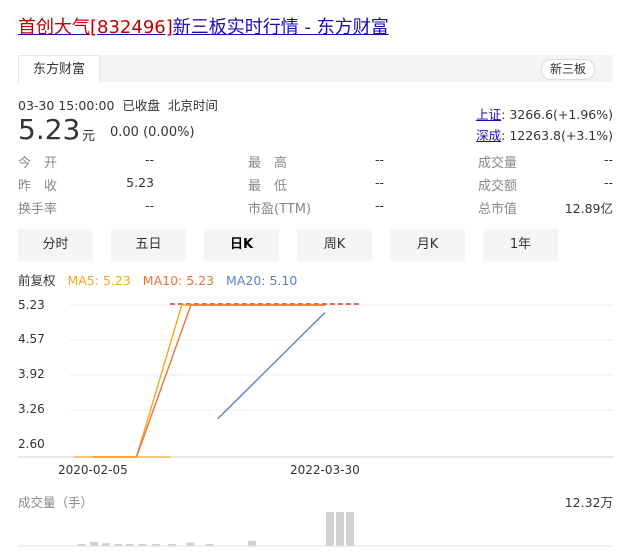 This screenshot has width=641, height=556. What do you see at coordinates (271, 366) in the screenshot?
I see `series-ma20-line` at bounding box center [271, 366].